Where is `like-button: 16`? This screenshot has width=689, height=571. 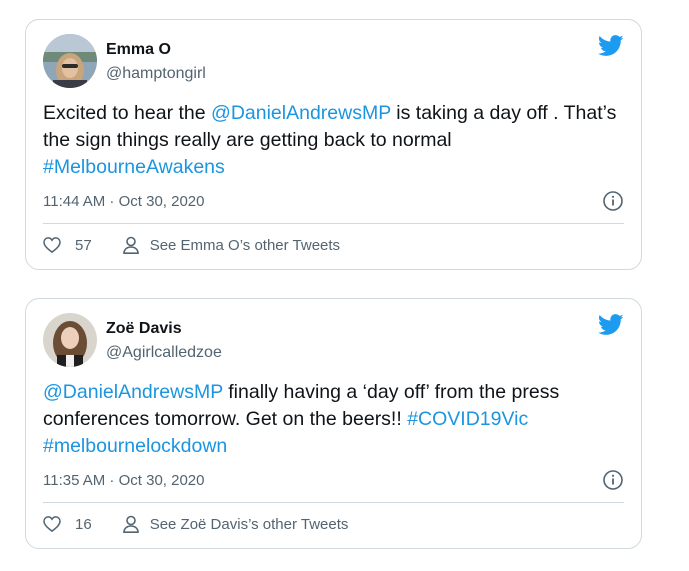 like-button: 16 is located at coordinates (67, 524).